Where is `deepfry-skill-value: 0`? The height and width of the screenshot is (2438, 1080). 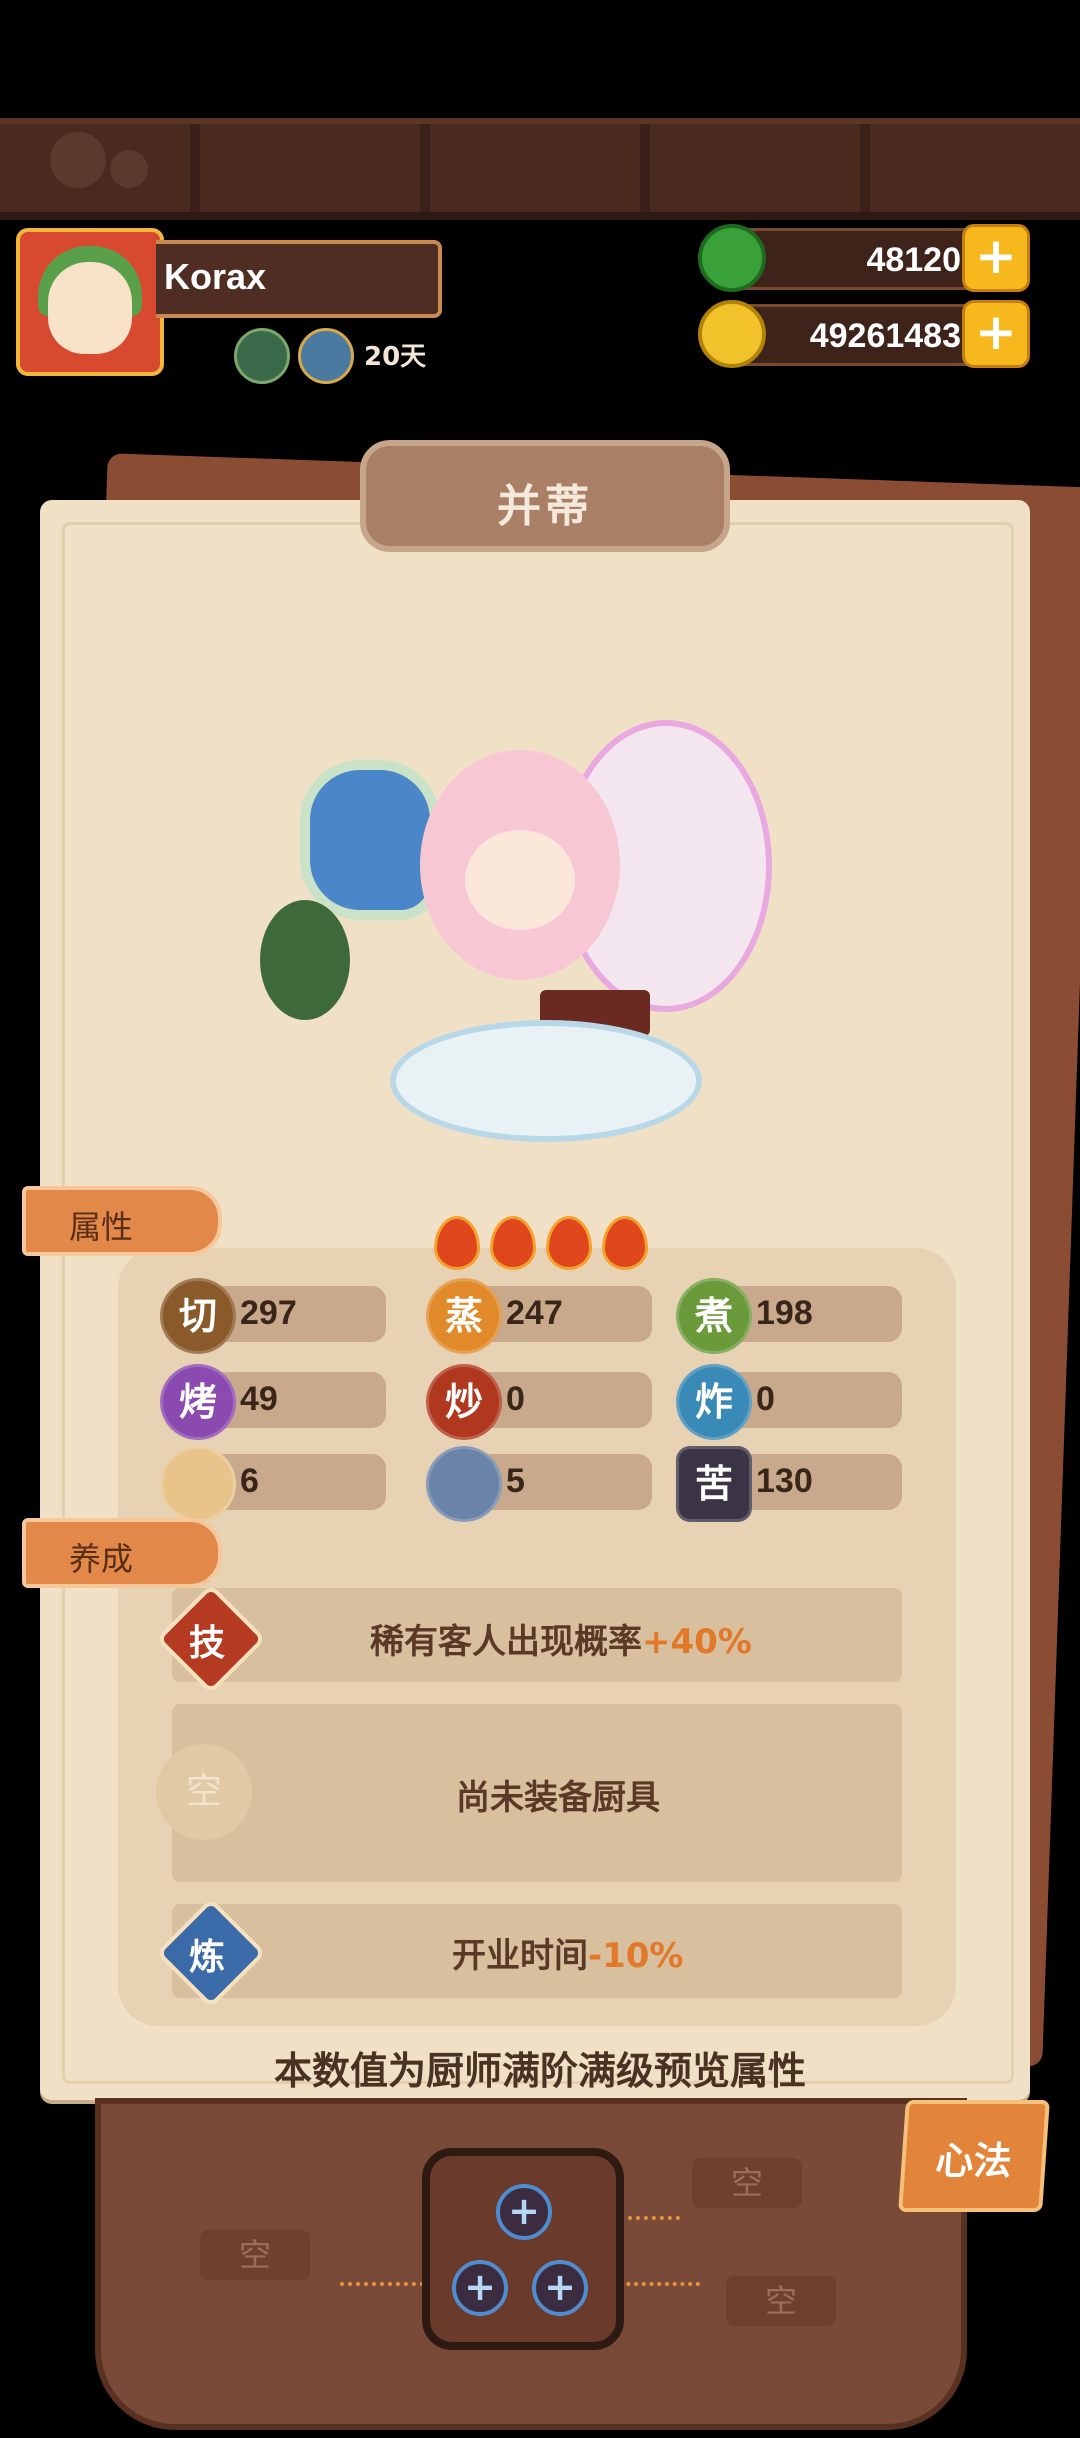 deepfry-skill-value: 0 is located at coordinates (765, 1399).